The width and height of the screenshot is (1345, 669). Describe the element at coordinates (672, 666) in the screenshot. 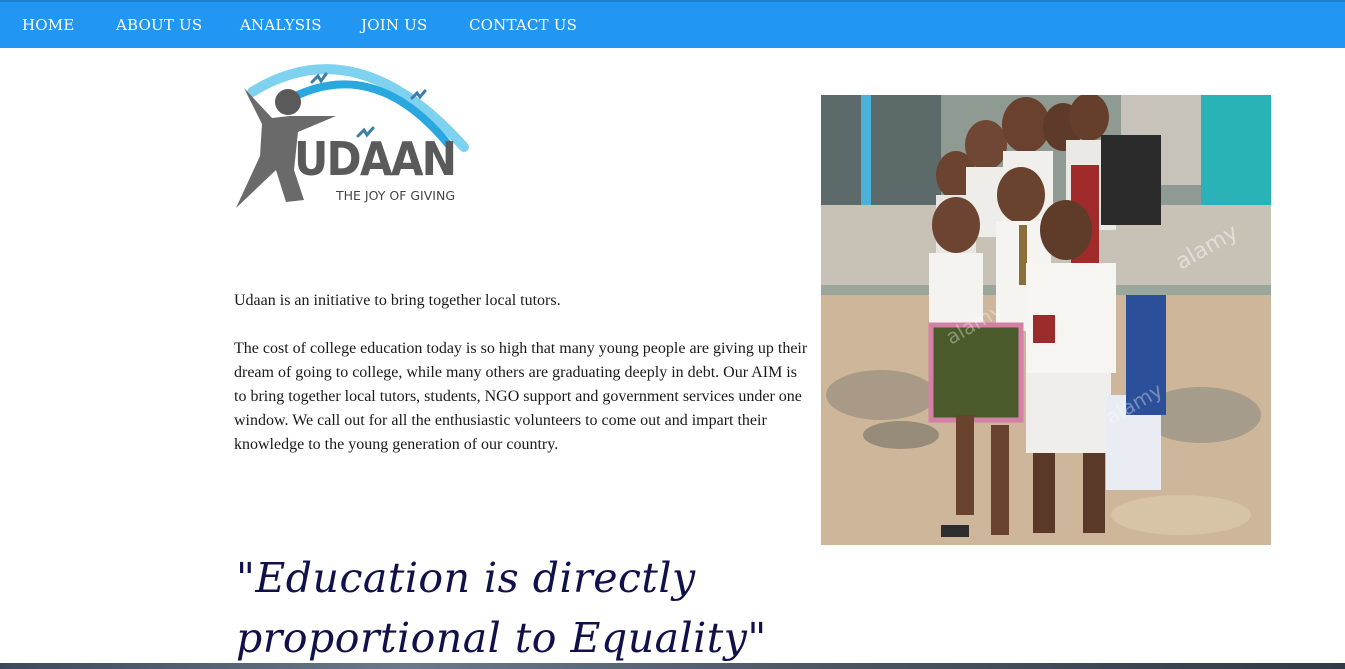

I see `taskbar-edge` at that location.